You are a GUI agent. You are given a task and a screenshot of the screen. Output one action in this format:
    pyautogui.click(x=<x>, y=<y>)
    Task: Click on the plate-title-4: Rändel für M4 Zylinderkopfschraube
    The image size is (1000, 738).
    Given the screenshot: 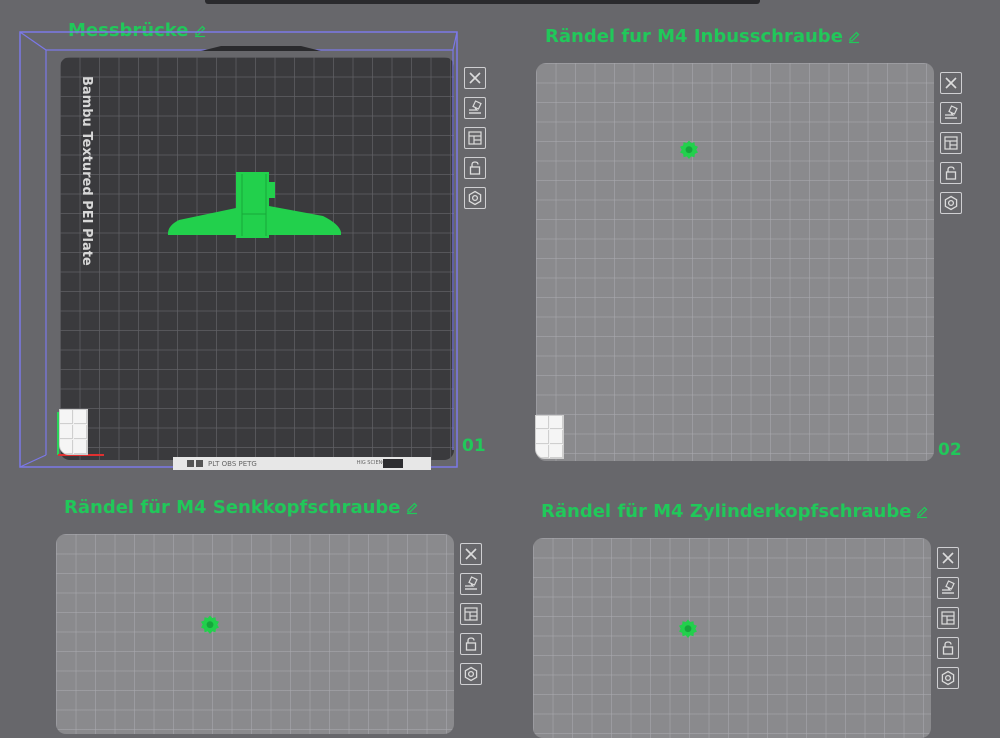 What is the action you would take?
    pyautogui.click(x=735, y=511)
    